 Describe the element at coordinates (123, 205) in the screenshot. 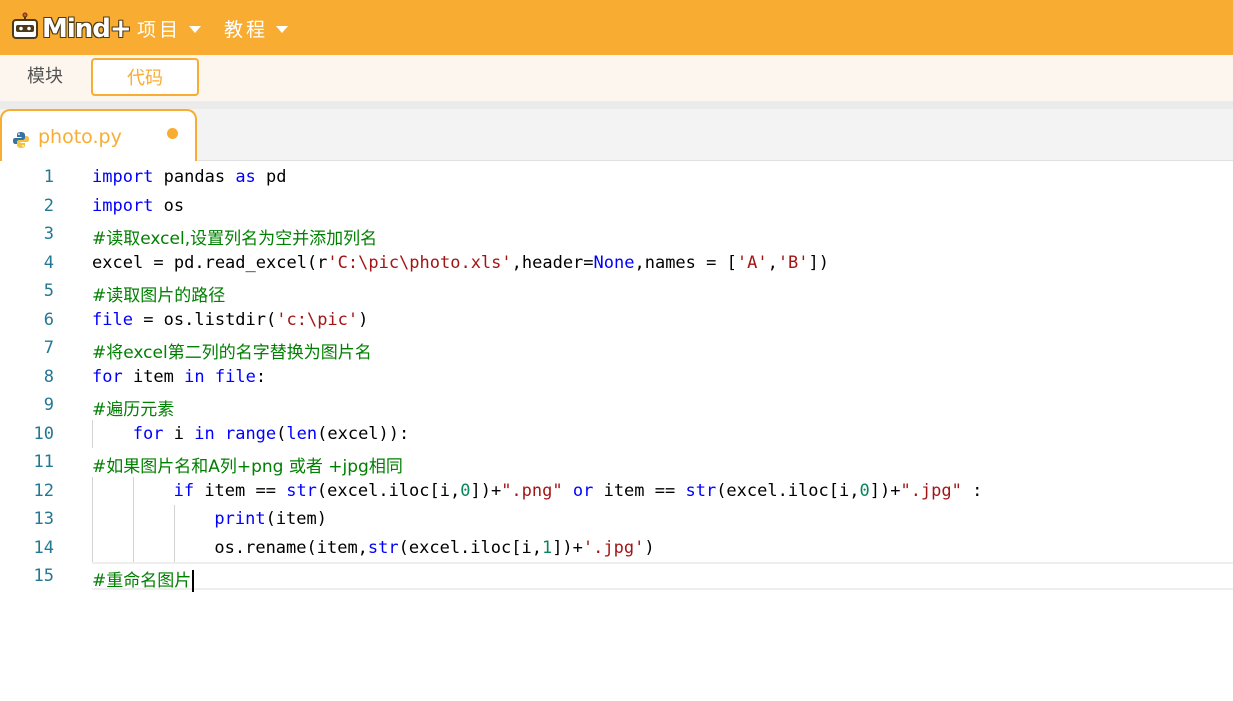

I see `code-token: import` at that location.